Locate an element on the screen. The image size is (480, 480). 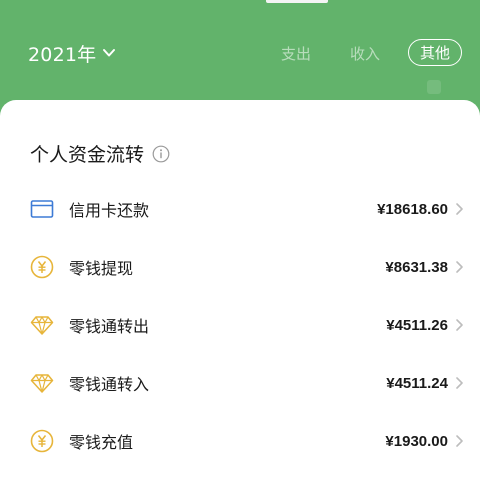
row-amount: ¥1930.00 is located at coordinates (416, 441).